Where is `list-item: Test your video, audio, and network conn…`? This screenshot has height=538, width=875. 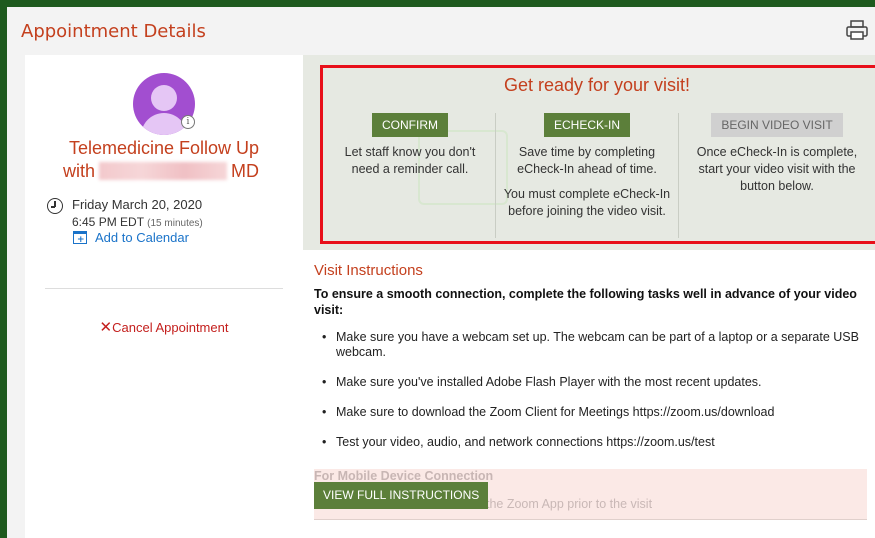
list-item: Test your video, audio, and network conn… is located at coordinates (591, 442).